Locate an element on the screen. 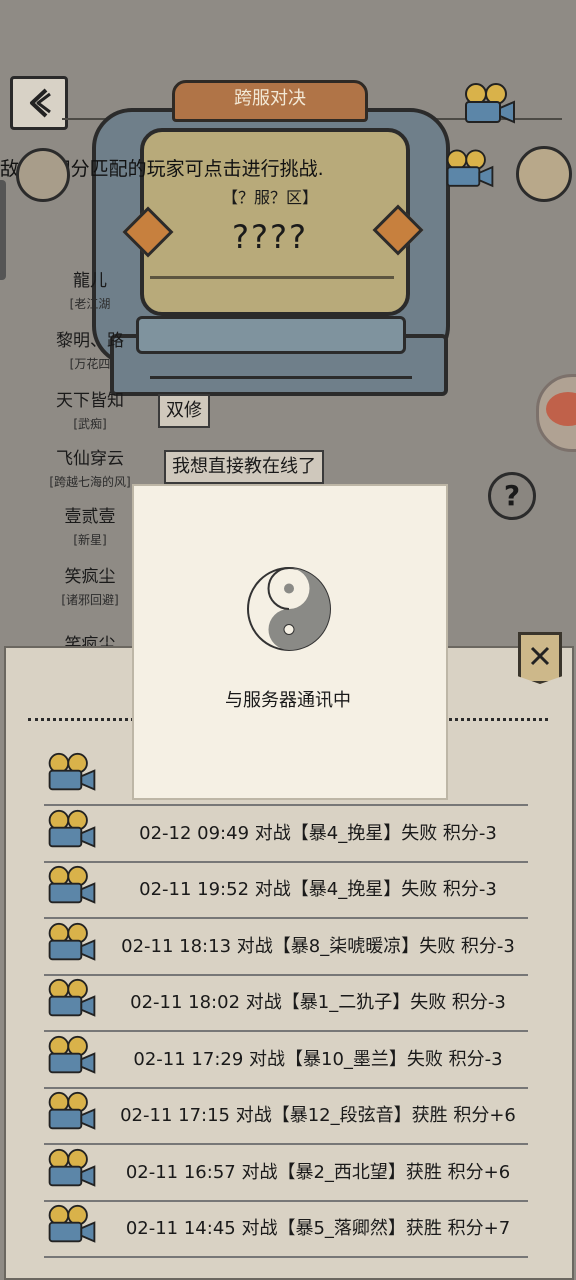 This screenshot has width=576, height=1280. player-server: [武痴] is located at coordinates (90, 424).